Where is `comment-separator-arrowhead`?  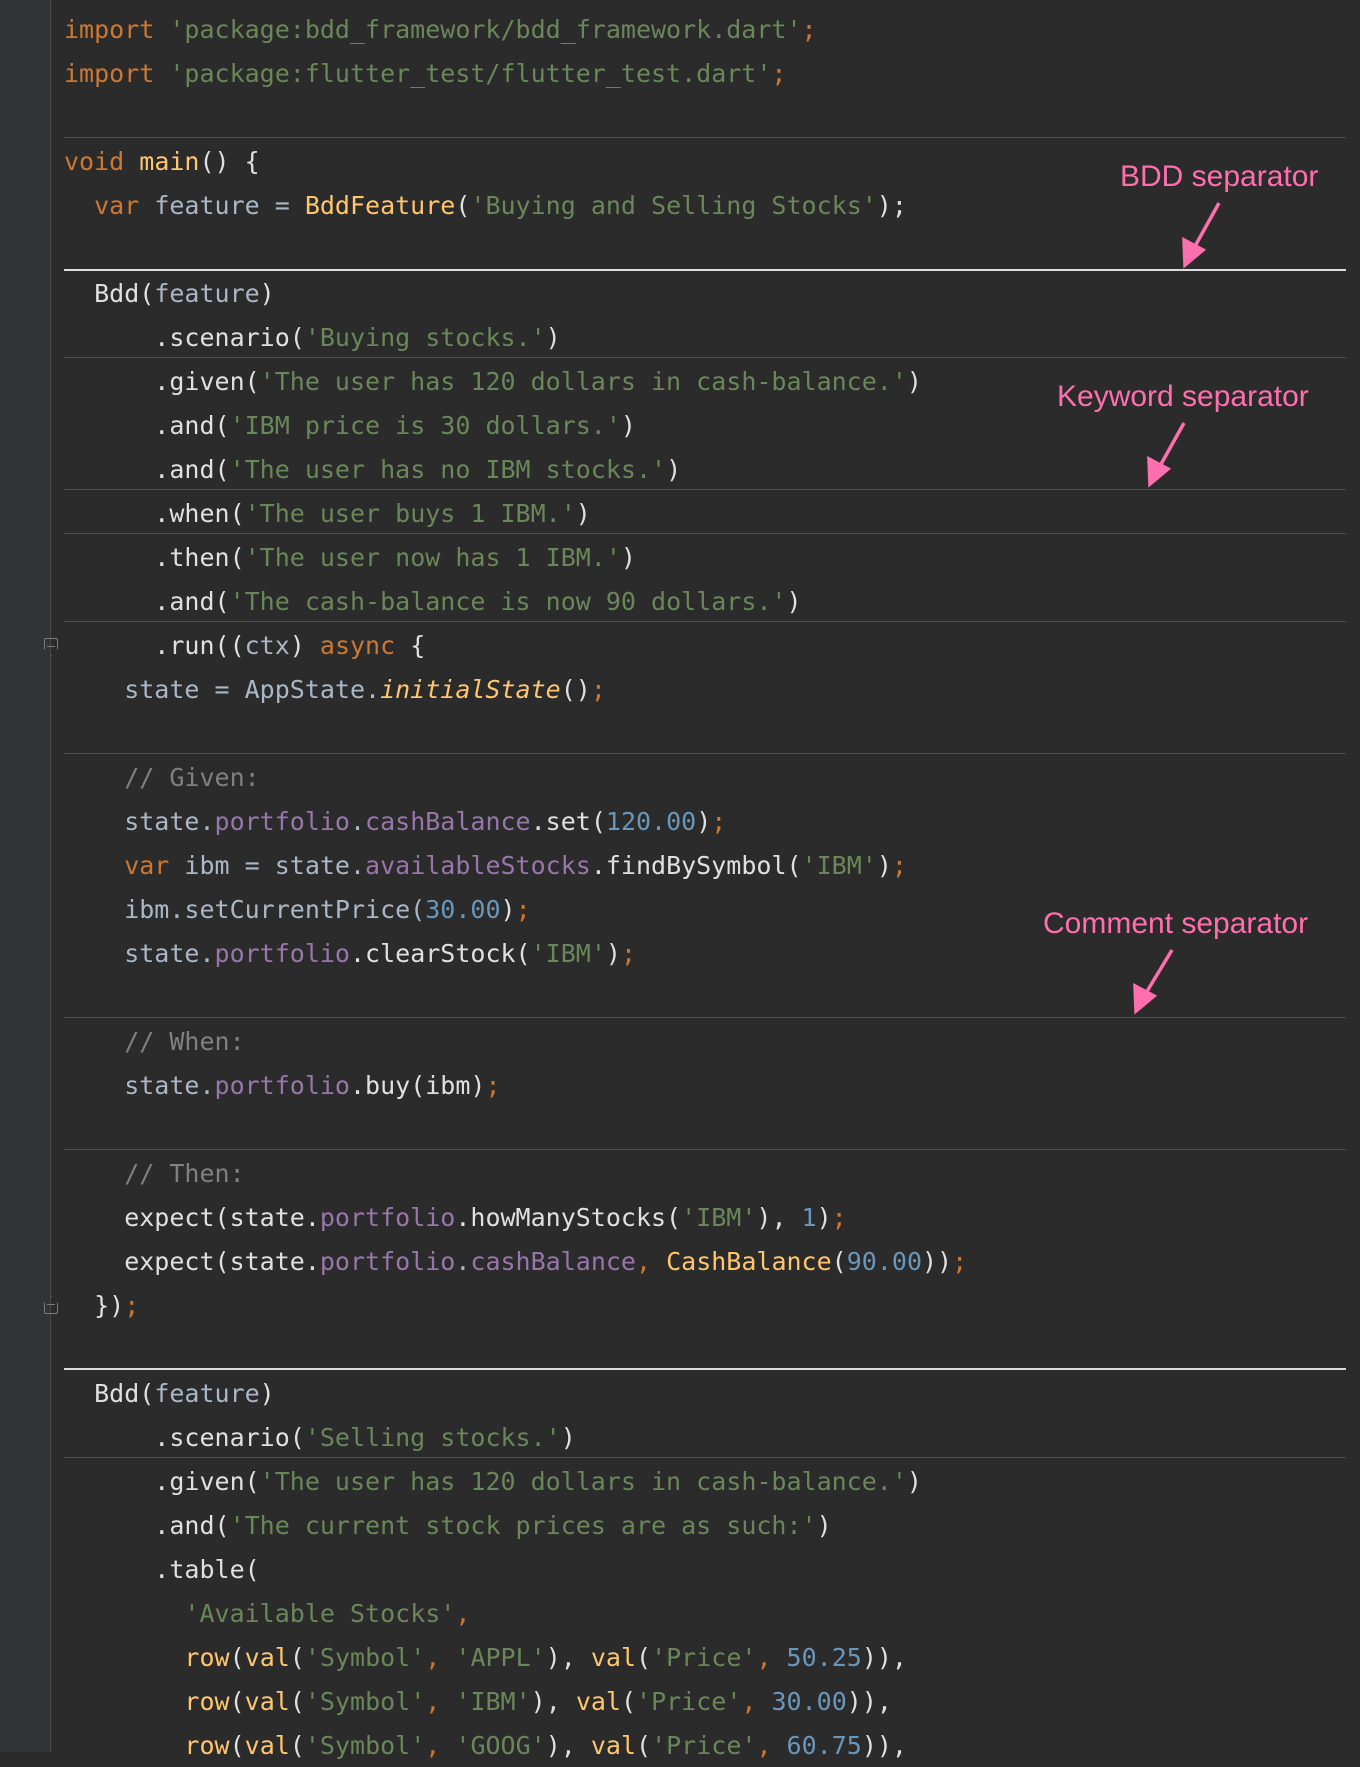
comment-separator-arrowhead is located at coordinates (1145, 999).